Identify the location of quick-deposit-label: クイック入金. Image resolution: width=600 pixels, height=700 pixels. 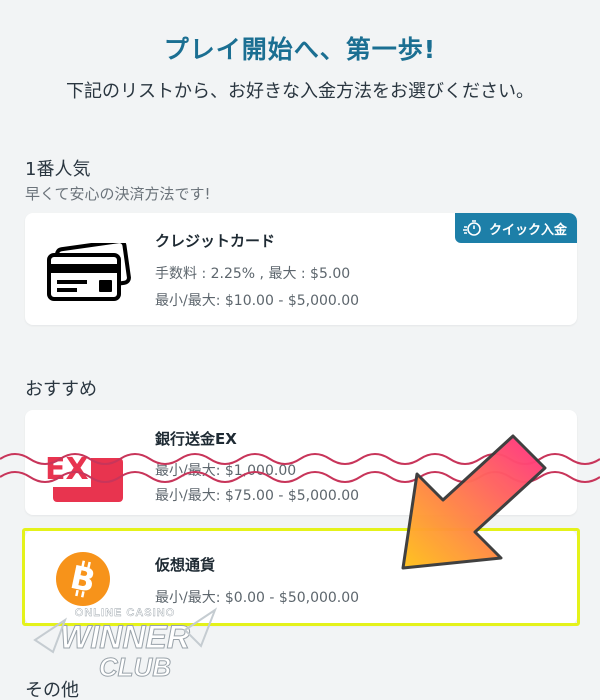
(527, 230).